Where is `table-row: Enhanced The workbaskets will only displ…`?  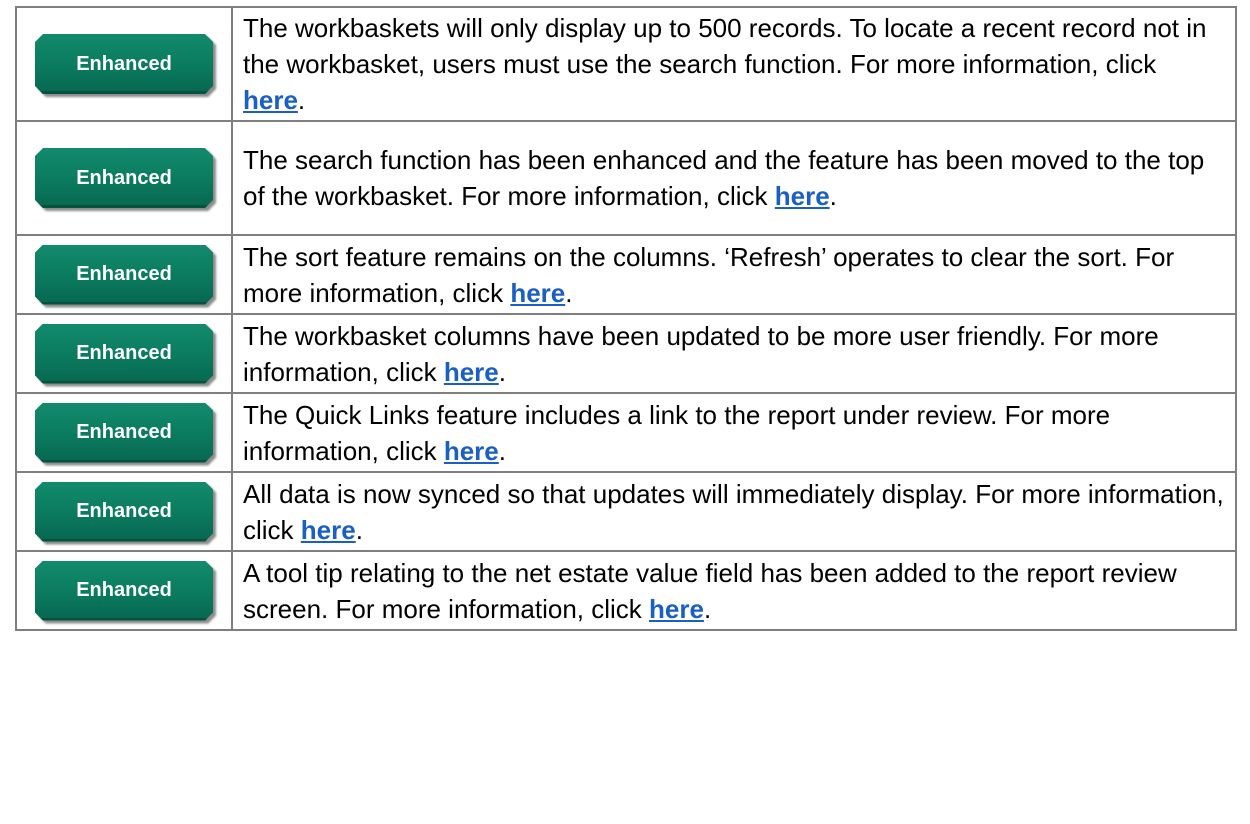
table-row: Enhanced The workbaskets will only displ… is located at coordinates (626, 64).